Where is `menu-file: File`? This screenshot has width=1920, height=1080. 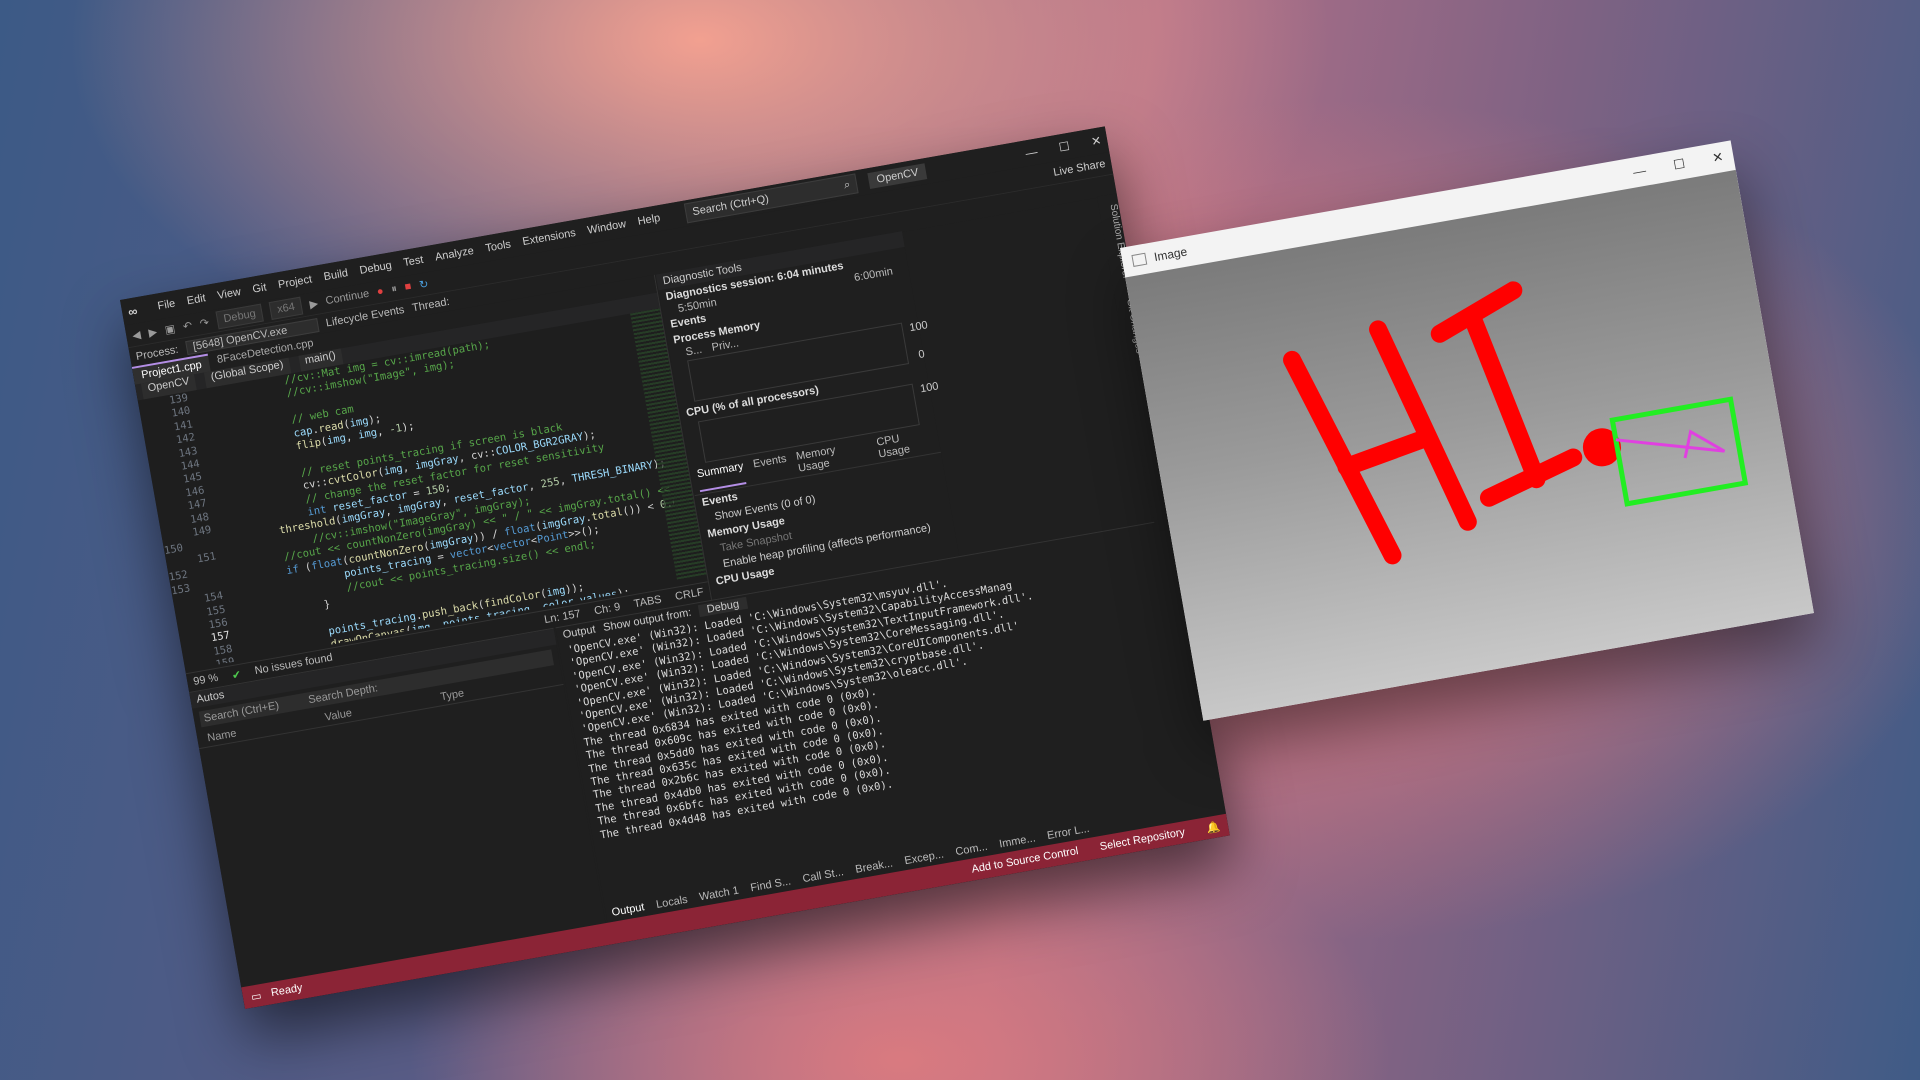
menu-file: File is located at coordinates (167, 305).